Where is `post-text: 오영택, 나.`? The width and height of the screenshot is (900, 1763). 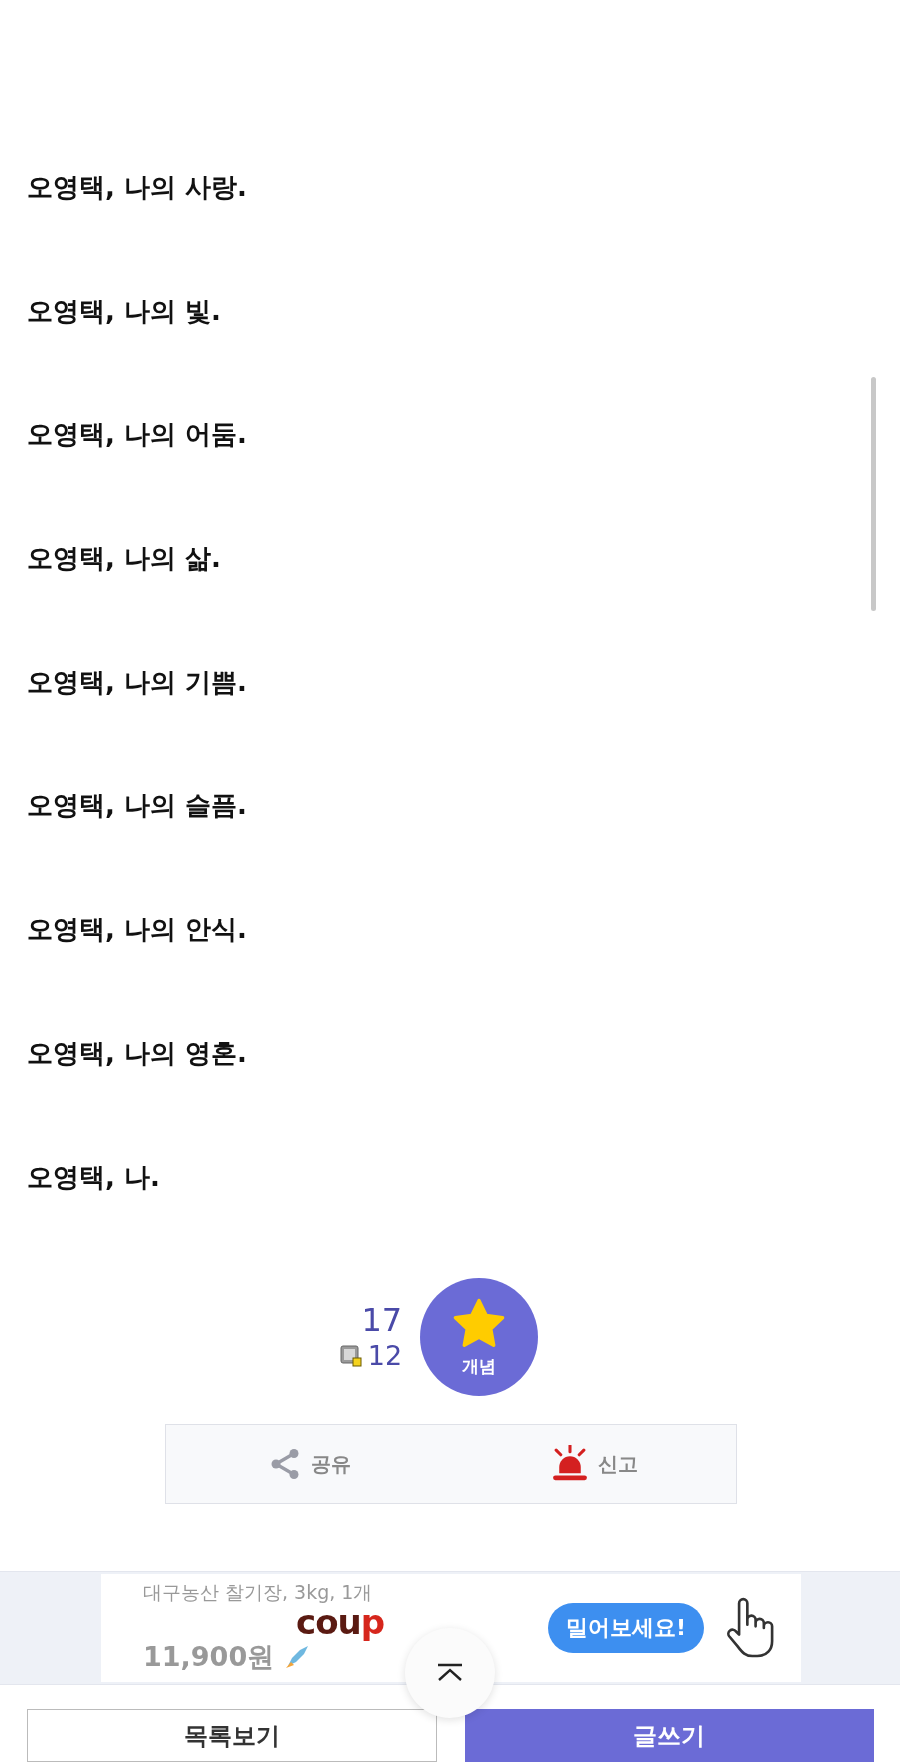
post-text: 오영택, 나. is located at coordinates (93, 1177).